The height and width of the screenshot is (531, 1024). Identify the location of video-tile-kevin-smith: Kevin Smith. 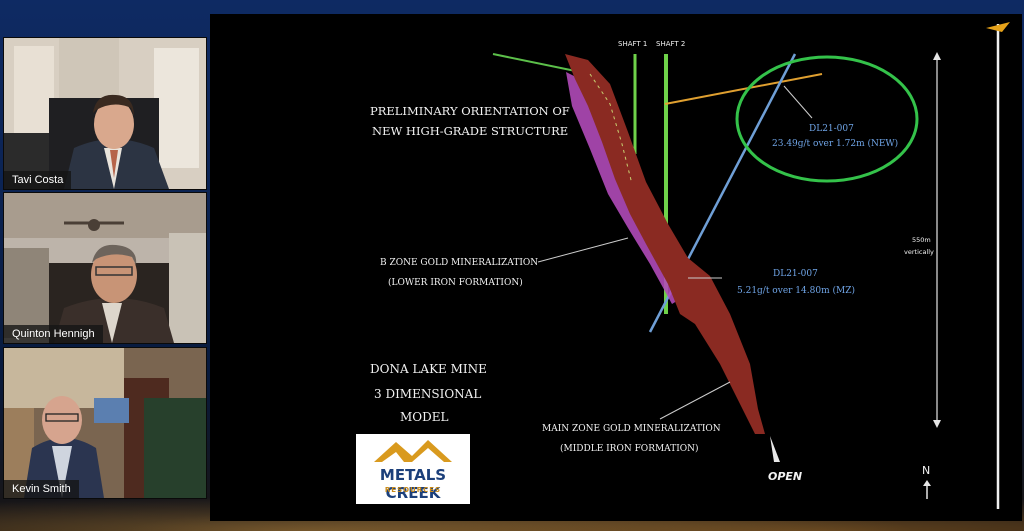
(105, 423).